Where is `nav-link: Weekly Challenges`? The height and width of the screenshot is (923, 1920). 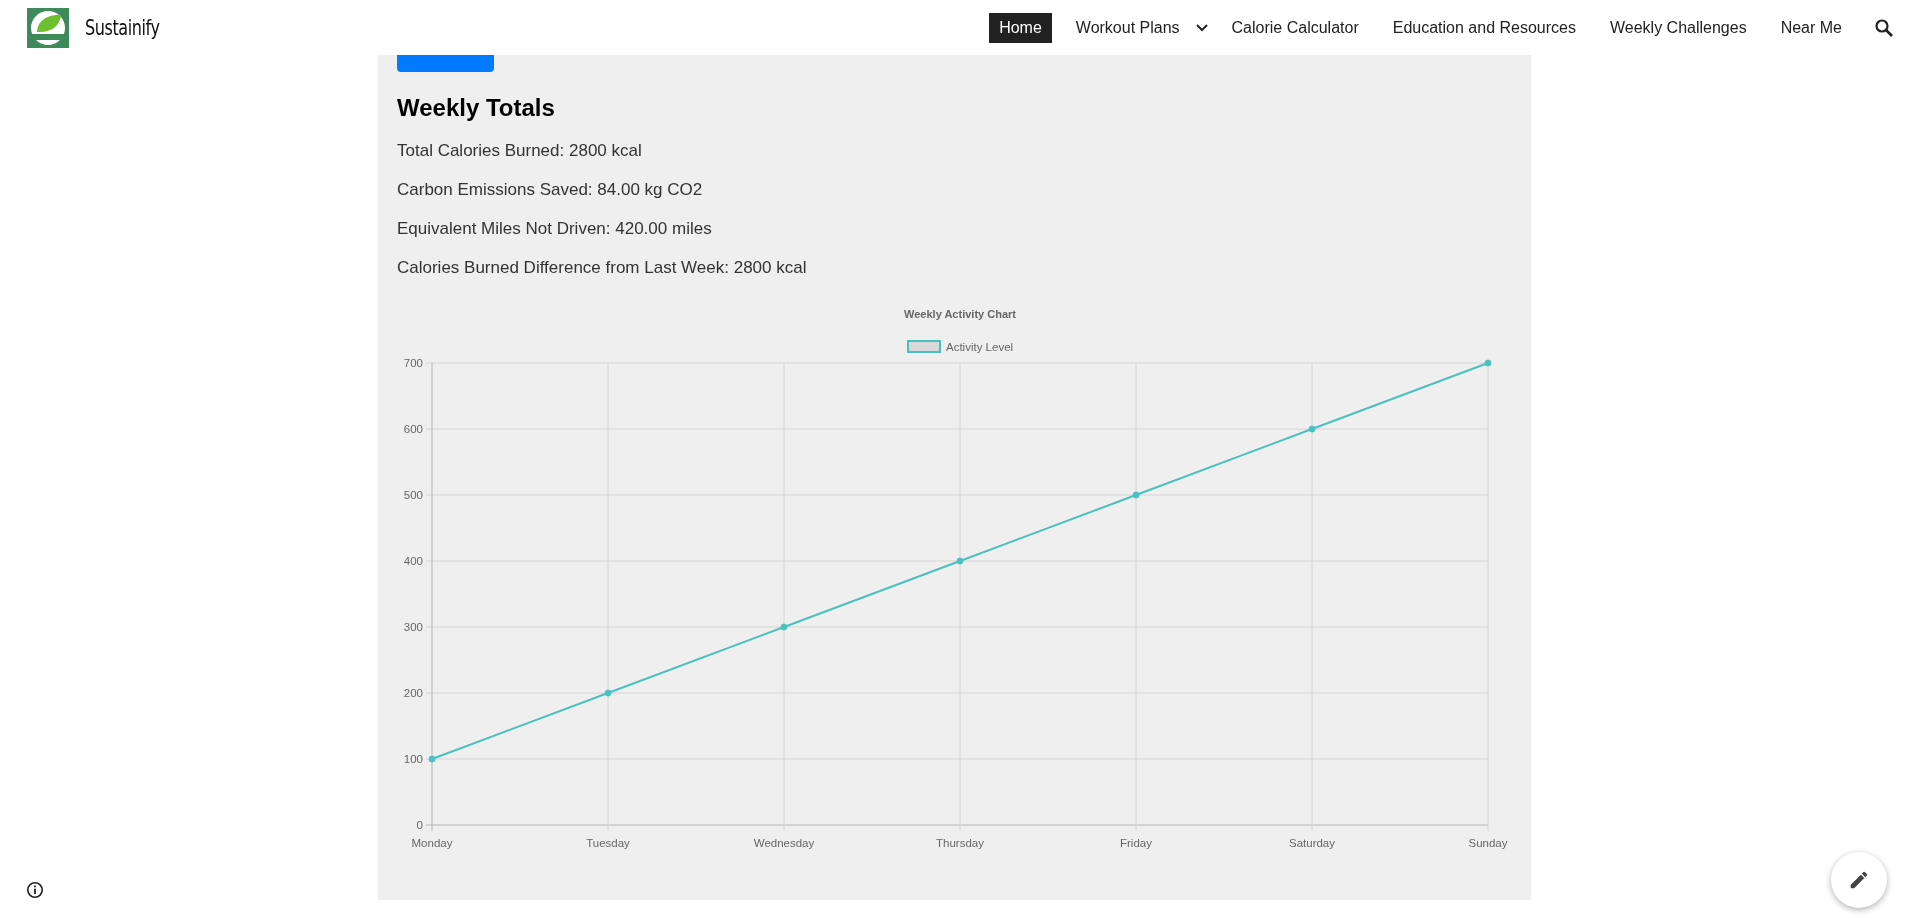 nav-link: Weekly Challenges is located at coordinates (1678, 27).